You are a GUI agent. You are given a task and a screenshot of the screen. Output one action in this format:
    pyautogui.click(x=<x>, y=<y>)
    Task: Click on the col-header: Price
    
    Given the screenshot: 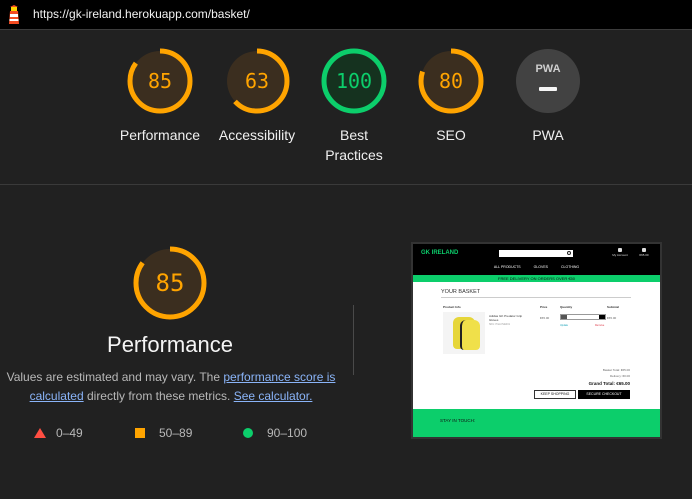 What is the action you would take?
    pyautogui.click(x=544, y=307)
    